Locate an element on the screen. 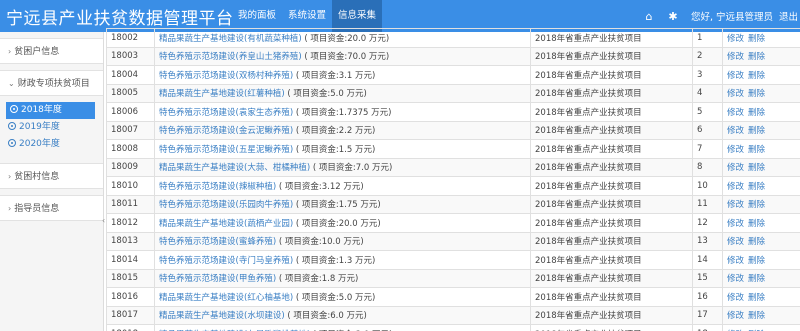  sidebar-item-label: 2018年度 is located at coordinates (41, 110).